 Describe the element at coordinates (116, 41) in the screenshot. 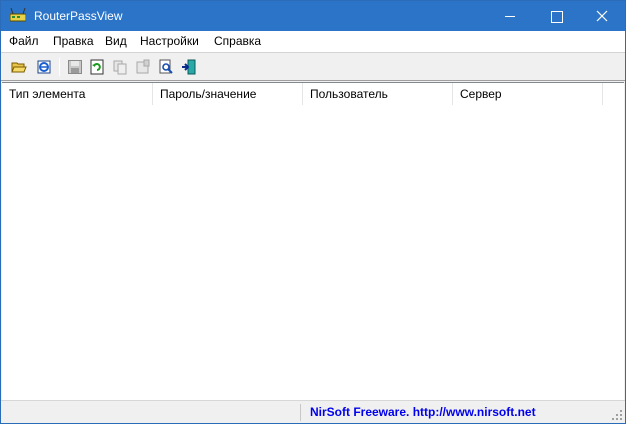

I see `menu-view: Вид` at that location.